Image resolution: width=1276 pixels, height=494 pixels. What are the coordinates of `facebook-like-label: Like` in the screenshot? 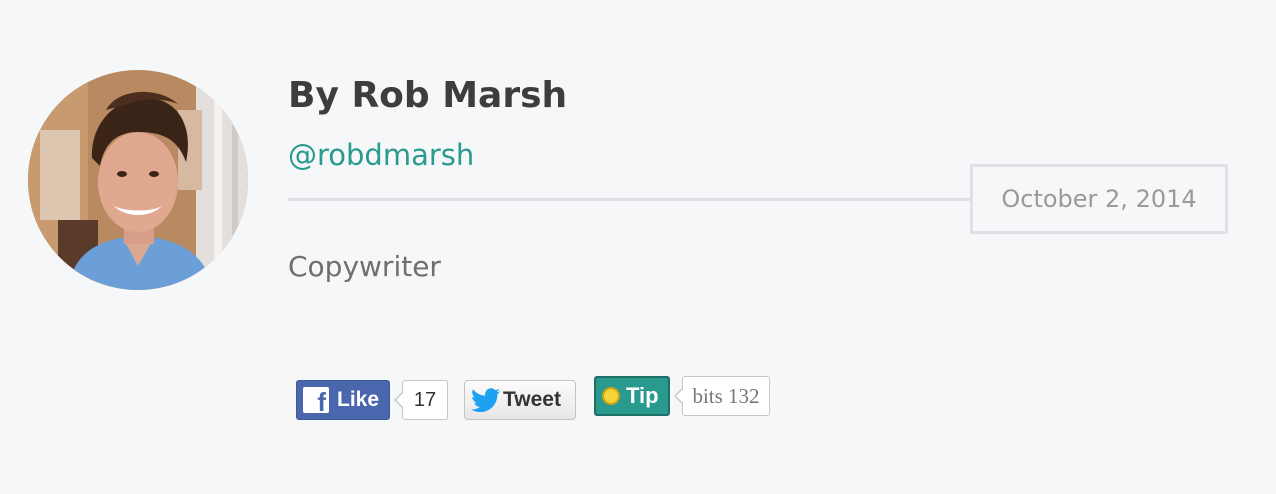 It's located at (358, 399).